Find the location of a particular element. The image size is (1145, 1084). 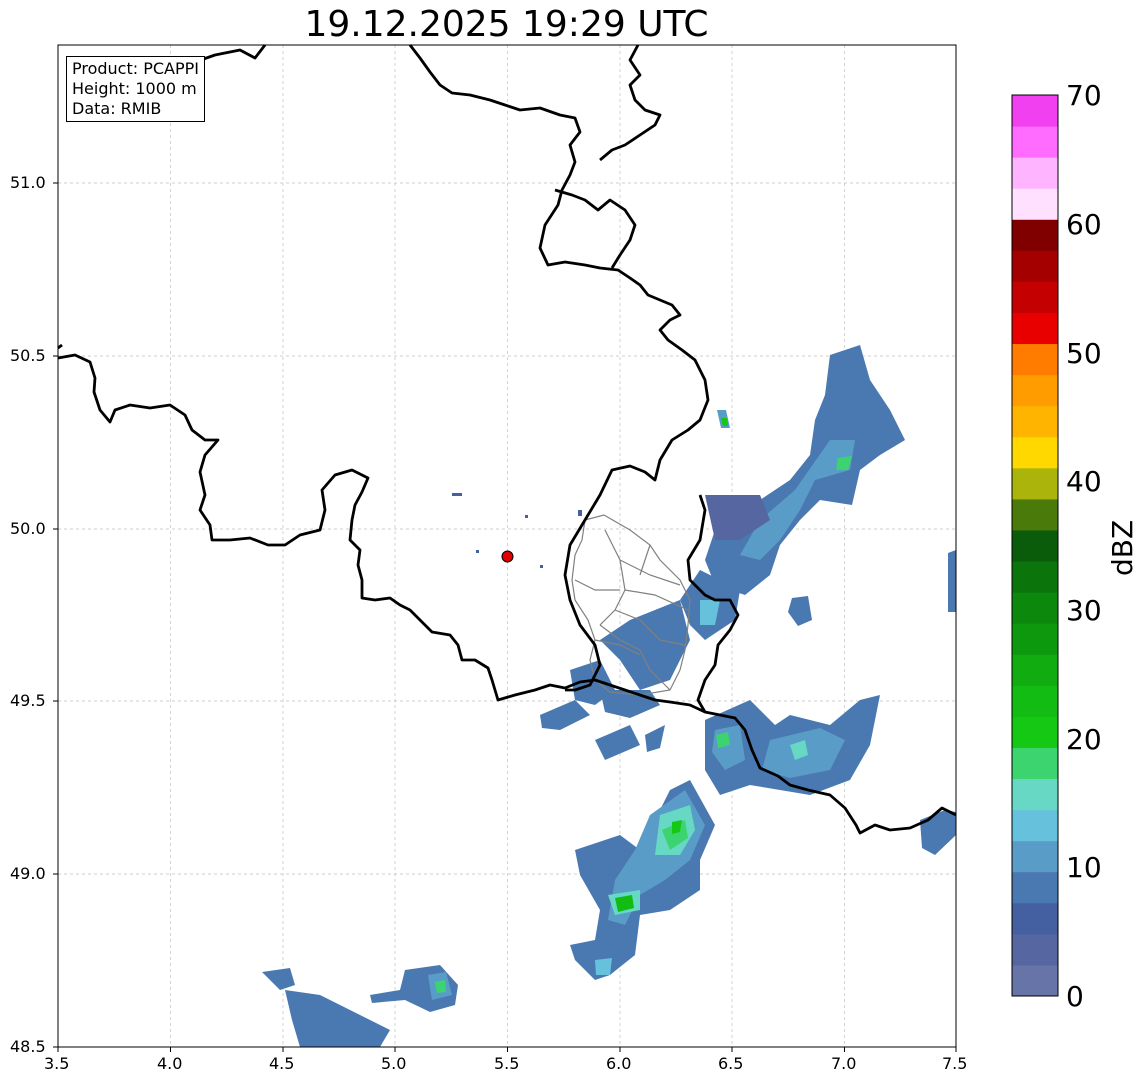

x-tick-label: 3.5 is located at coordinates (57, 1063).